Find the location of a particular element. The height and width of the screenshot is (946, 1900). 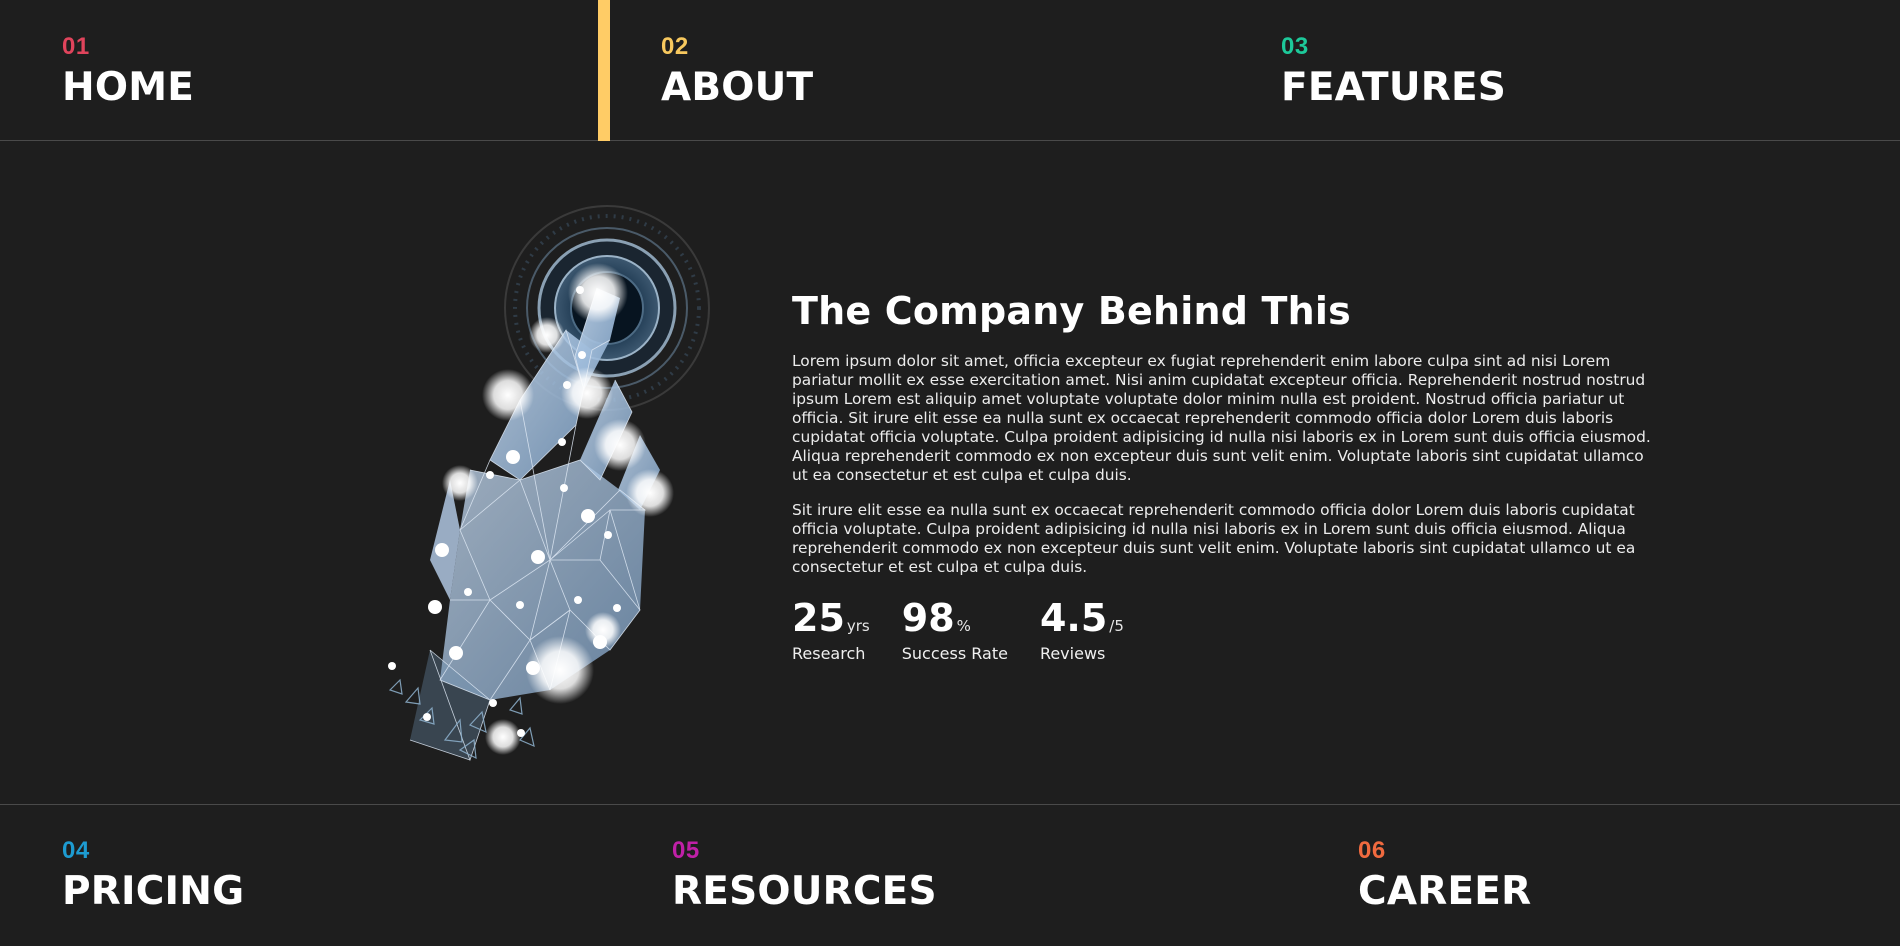

nav-home-number: 01 is located at coordinates (76, 46).